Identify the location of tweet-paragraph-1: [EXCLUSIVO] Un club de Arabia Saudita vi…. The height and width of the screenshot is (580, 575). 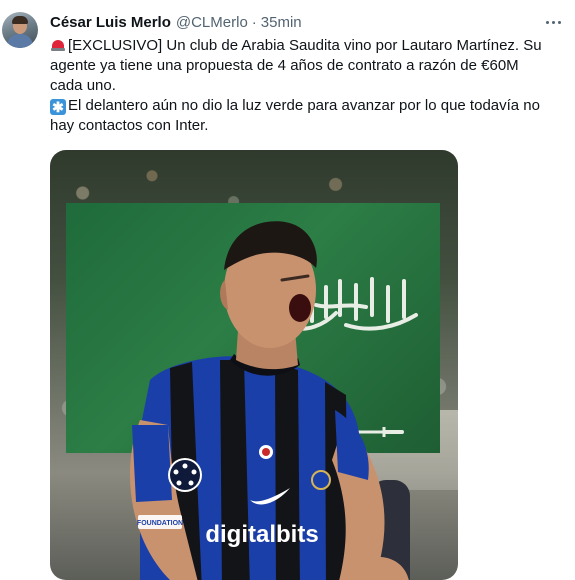
(302, 66).